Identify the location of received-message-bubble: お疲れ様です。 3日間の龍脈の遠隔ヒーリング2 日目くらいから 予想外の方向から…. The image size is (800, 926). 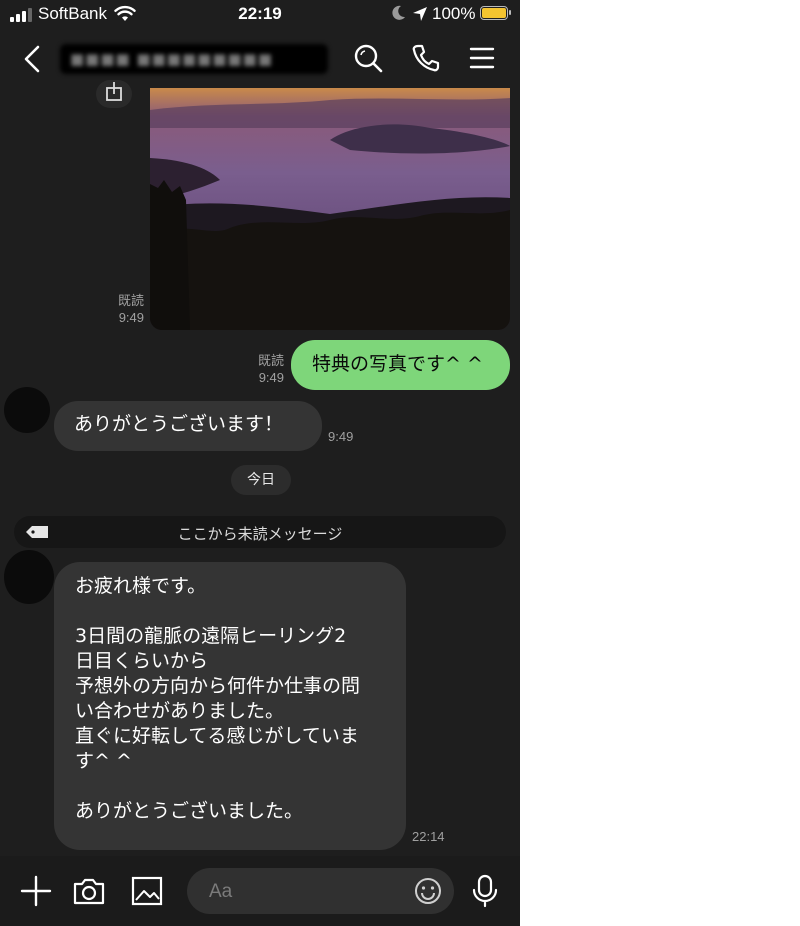
(230, 706).